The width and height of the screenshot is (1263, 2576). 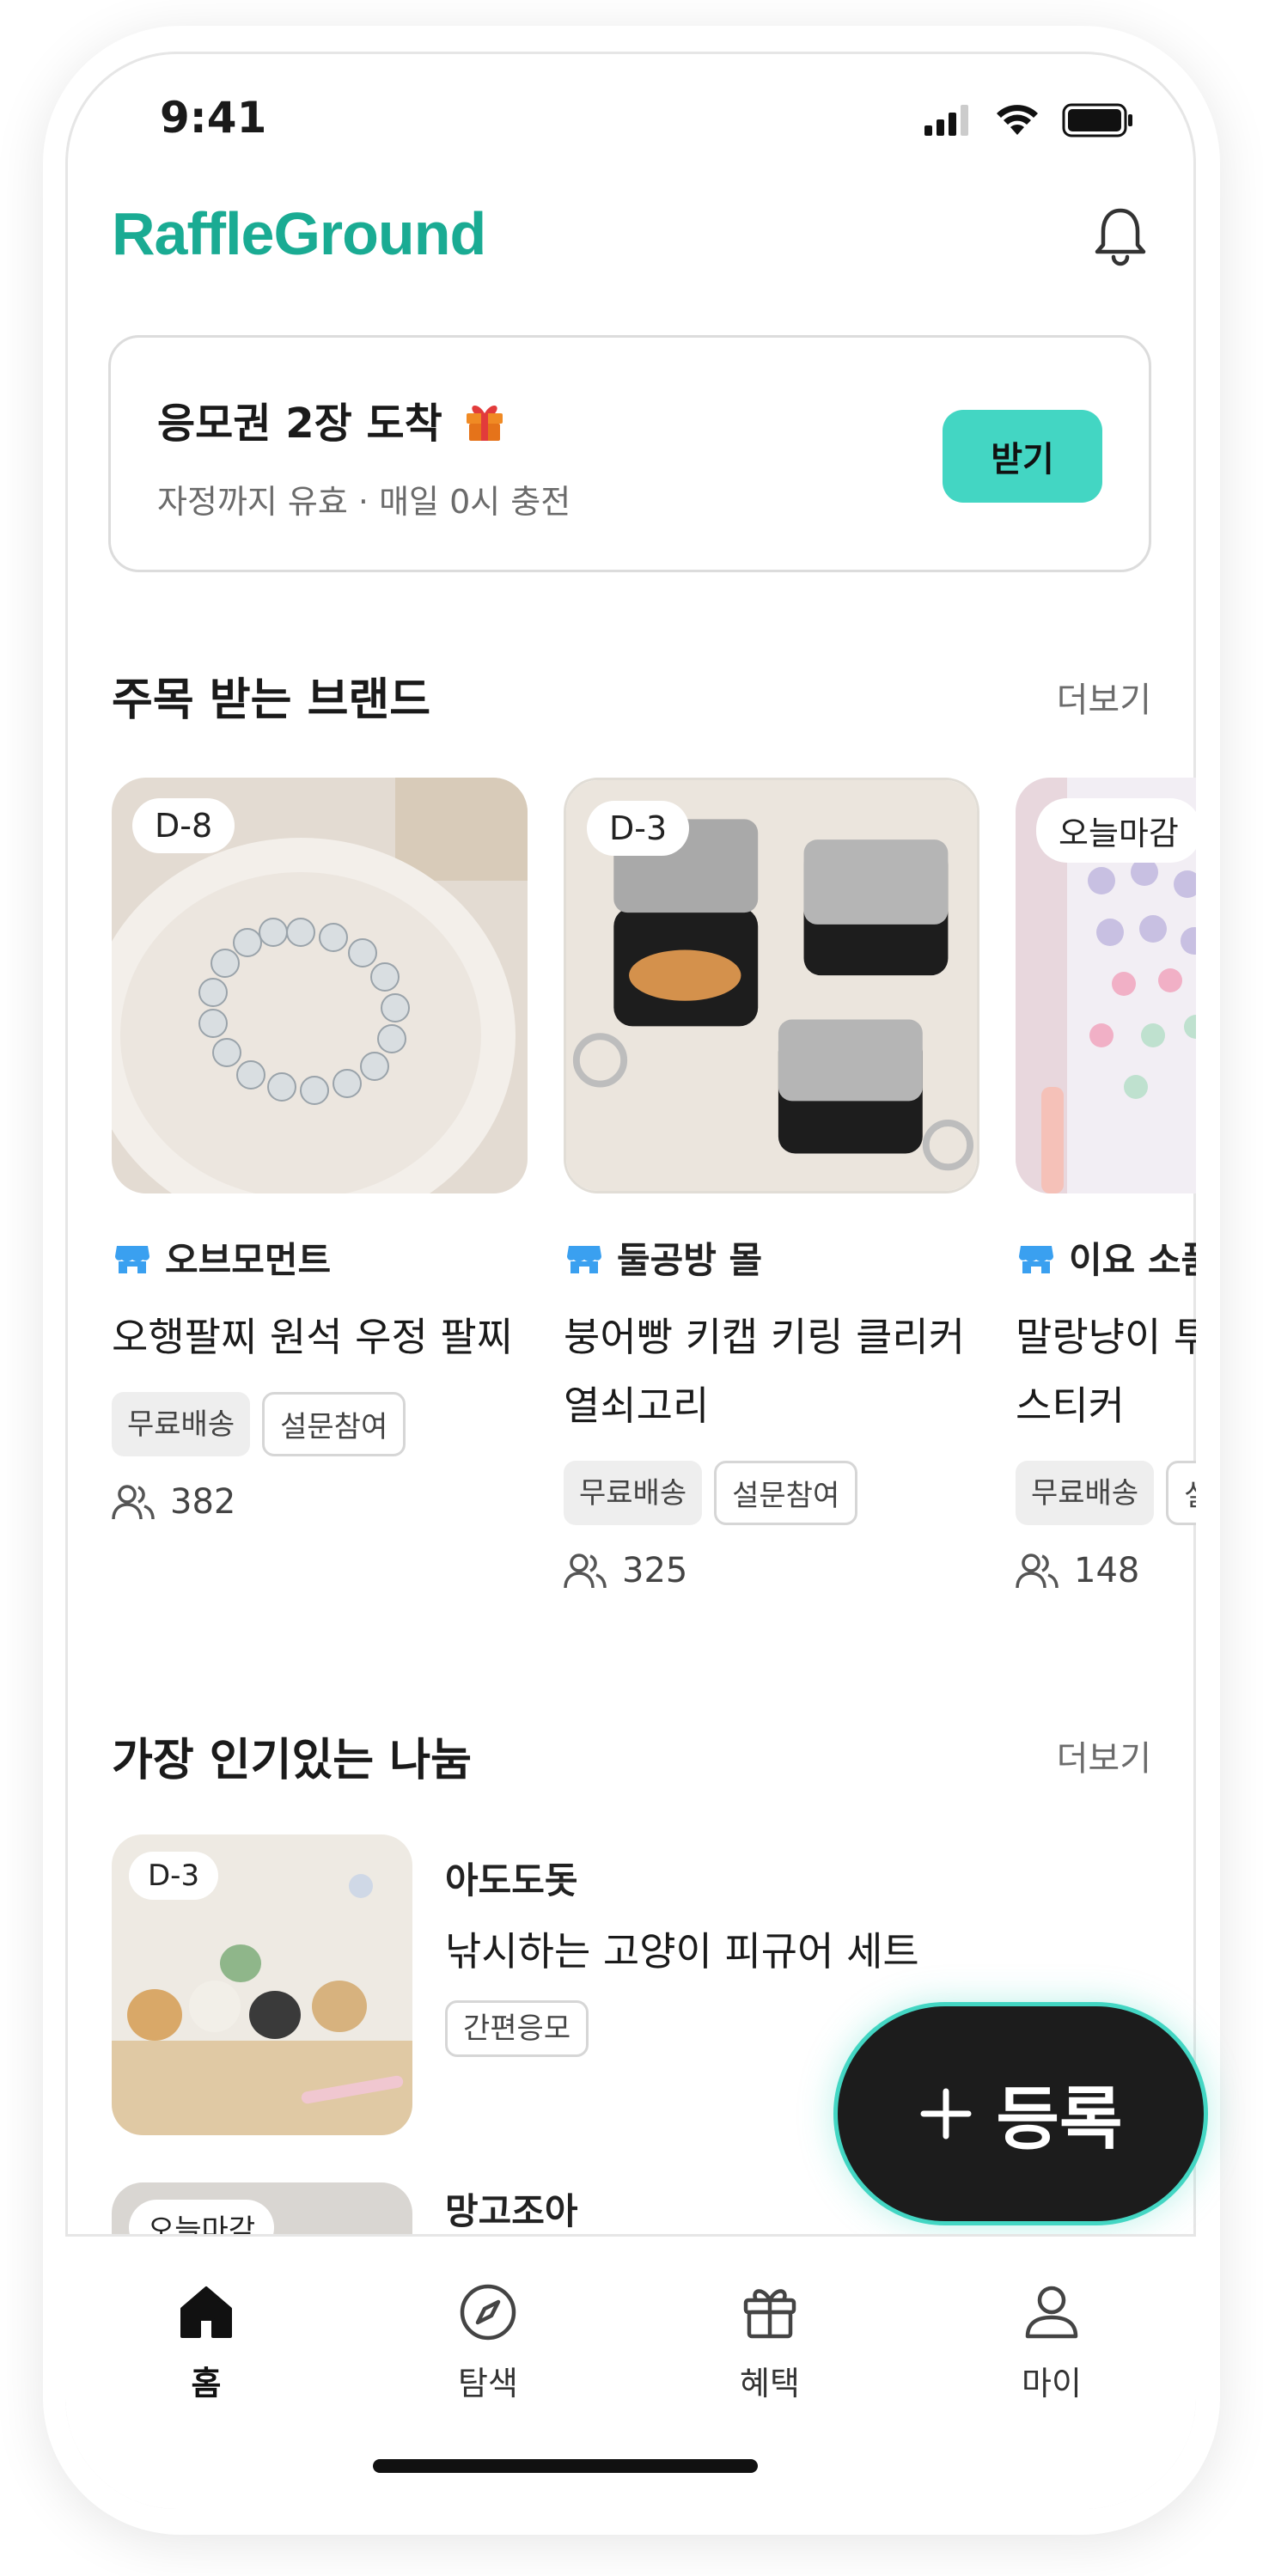 What do you see at coordinates (771, 1257) in the screenshot?
I see `brand-row: 둘공방 몰` at bounding box center [771, 1257].